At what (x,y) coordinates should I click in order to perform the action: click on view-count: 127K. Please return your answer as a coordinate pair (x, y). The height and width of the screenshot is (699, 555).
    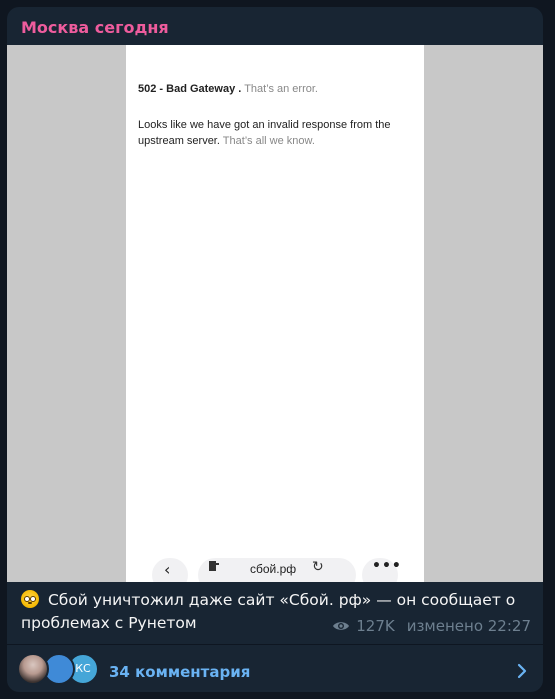
    Looking at the image, I should click on (375, 626).